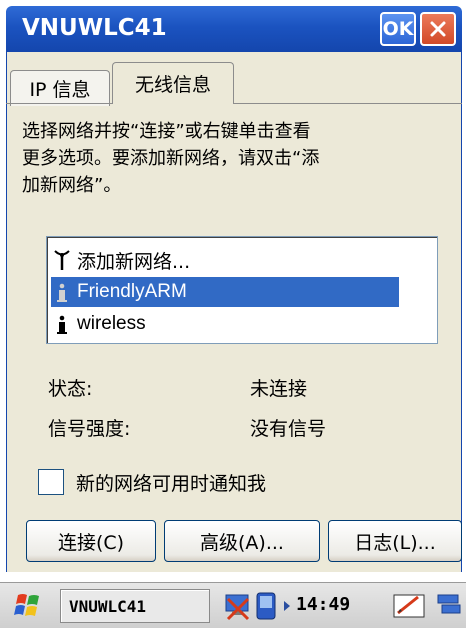 This screenshot has height=628, width=466. What do you see at coordinates (225, 324) in the screenshot?
I see `network-item-wireless: wireless` at bounding box center [225, 324].